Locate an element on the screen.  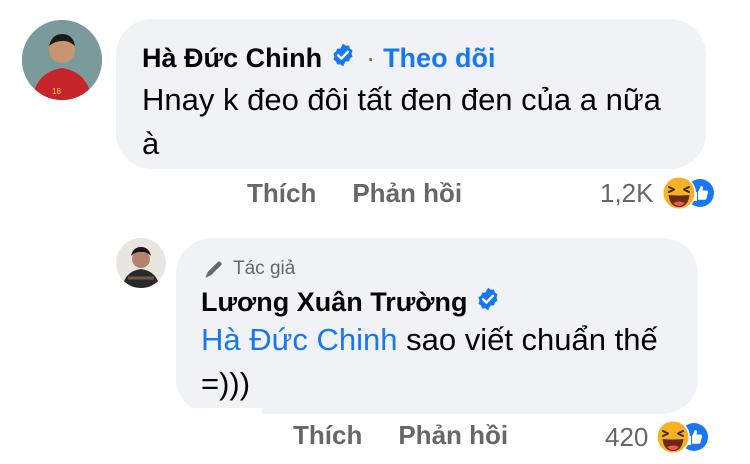
avatar-photo is located at coordinates (141, 263).